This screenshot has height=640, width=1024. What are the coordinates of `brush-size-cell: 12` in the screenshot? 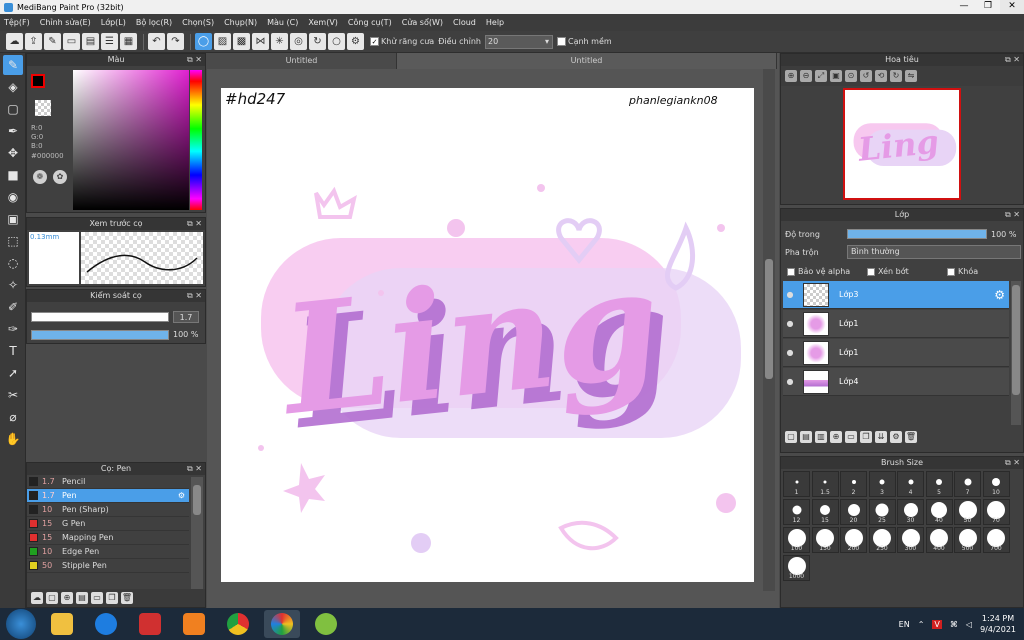 It's located at (796, 512).